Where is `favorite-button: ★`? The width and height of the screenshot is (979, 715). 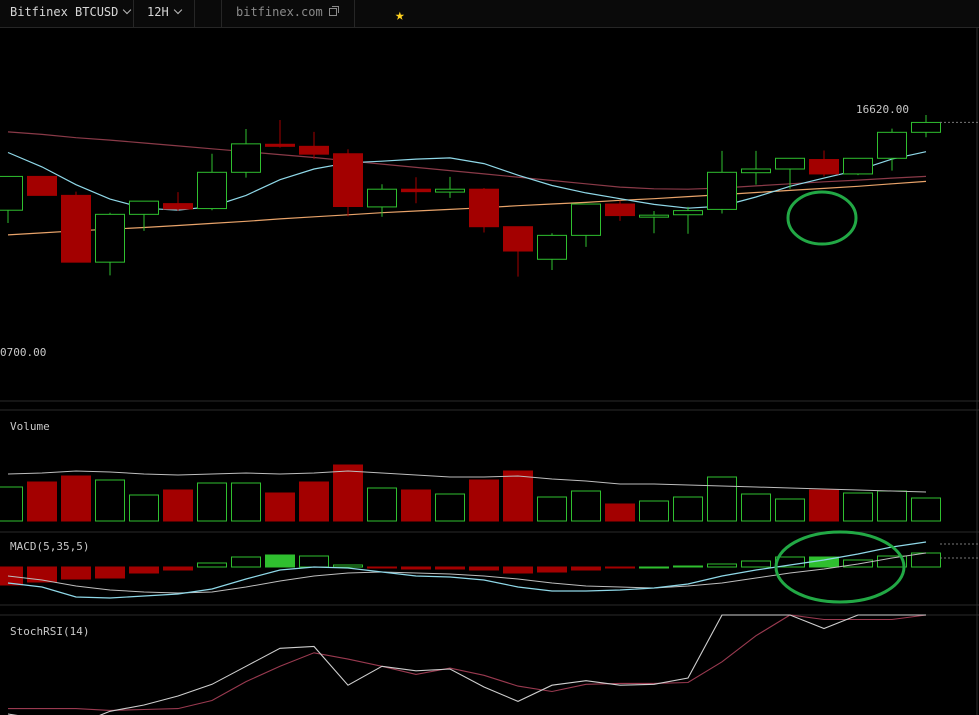 favorite-button: ★ is located at coordinates (300, 13).